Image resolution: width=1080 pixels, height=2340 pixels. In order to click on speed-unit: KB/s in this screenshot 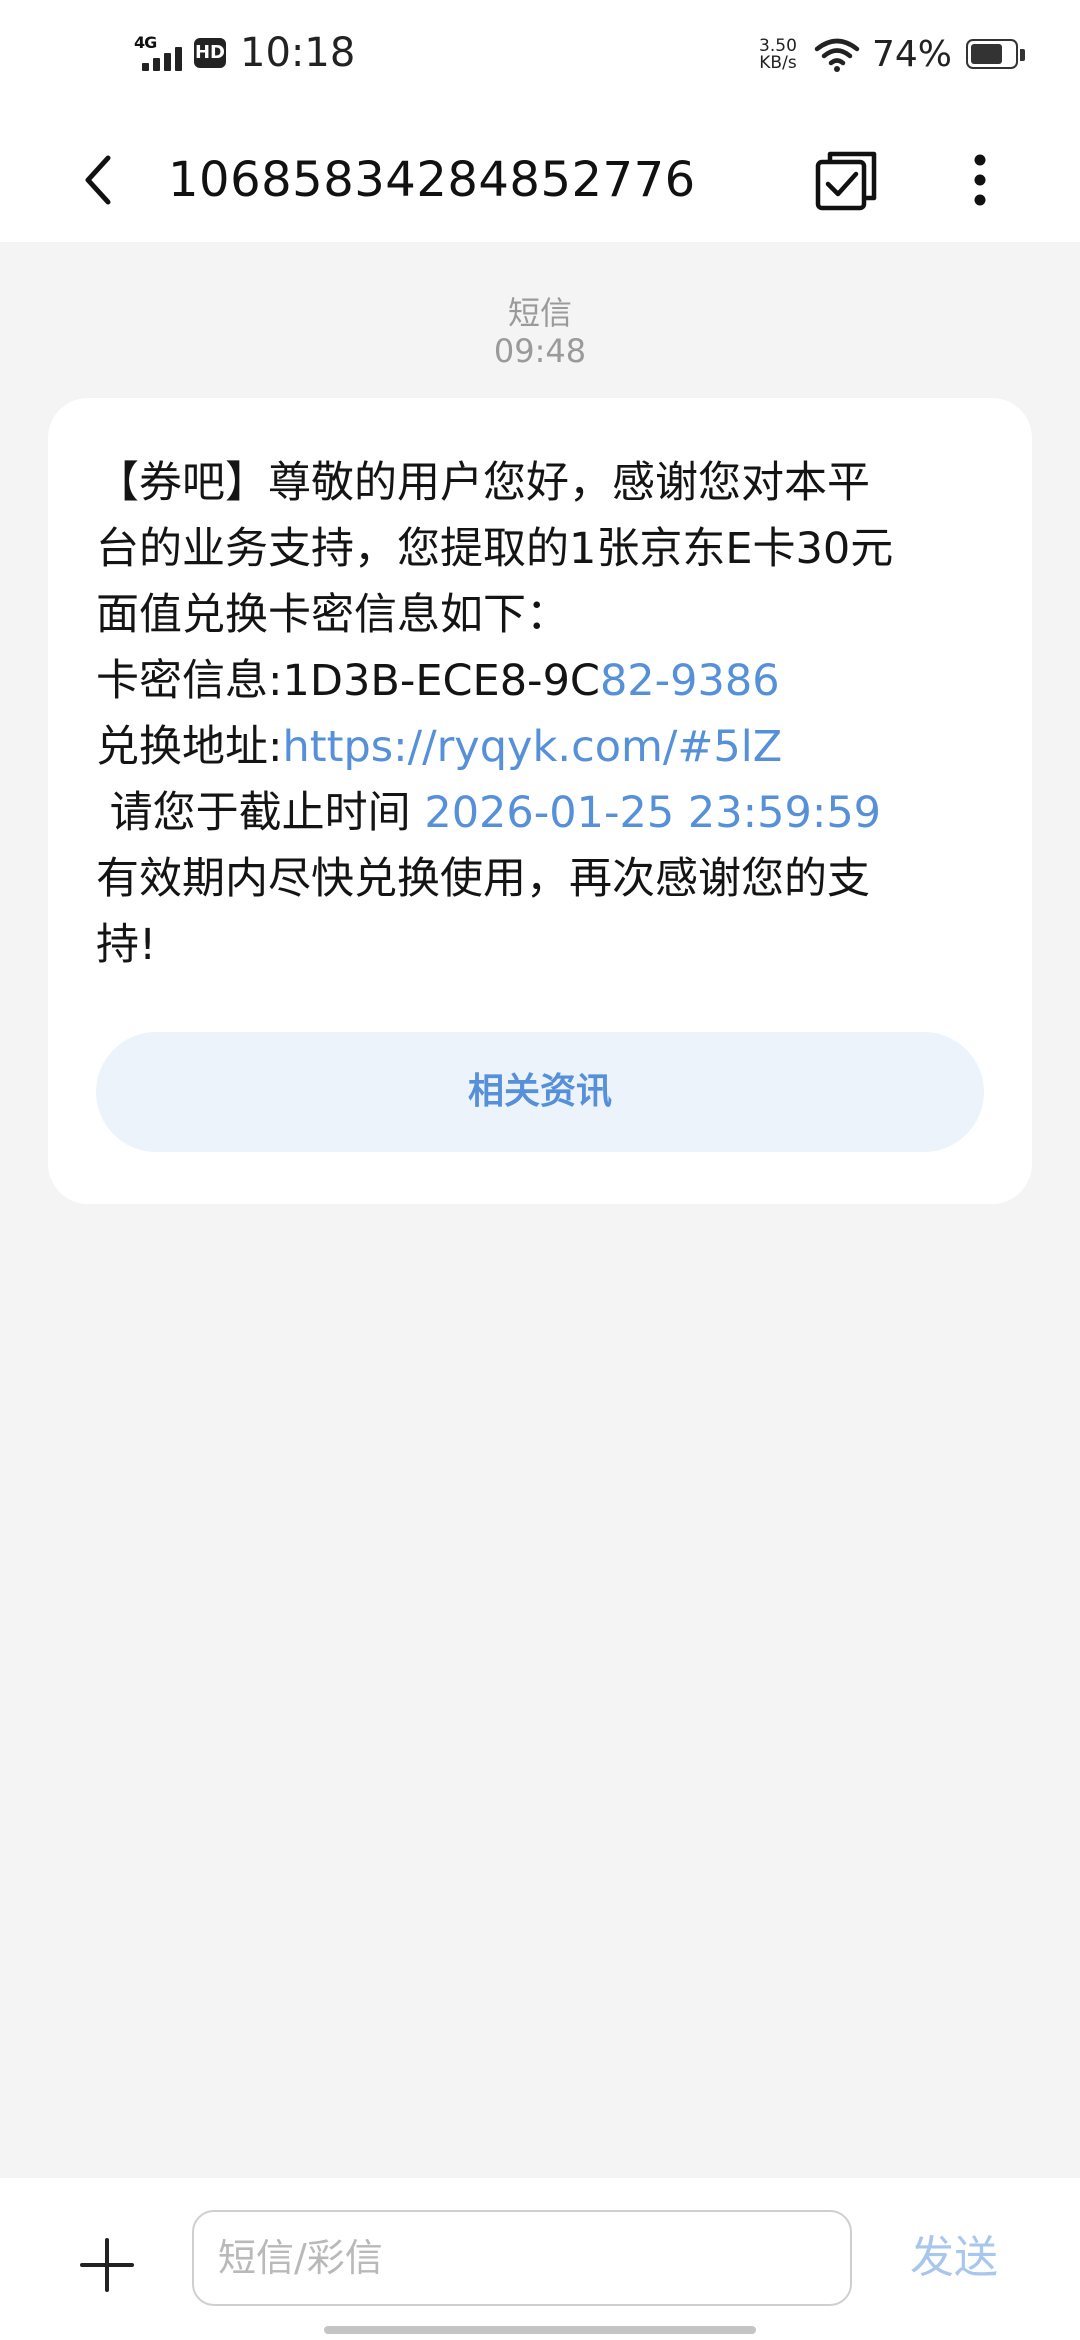, I will do `click(778, 62)`.